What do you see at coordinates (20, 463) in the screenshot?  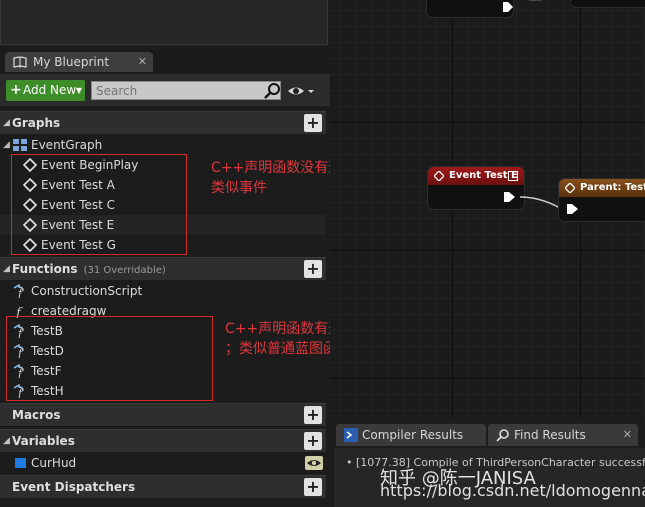 I see `variable-type-icon` at bounding box center [20, 463].